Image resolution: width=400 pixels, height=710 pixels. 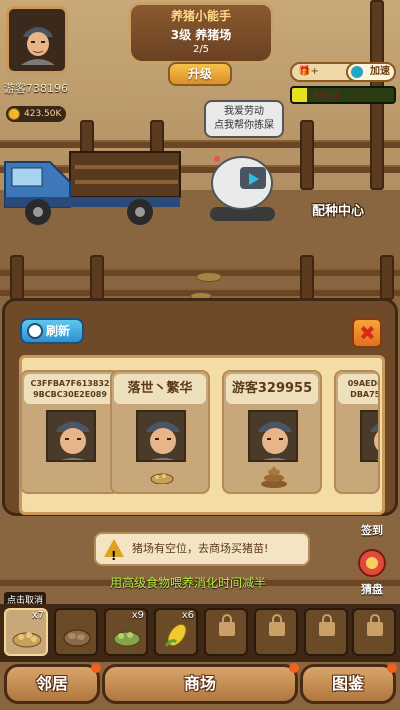 I want to click on neighbor-card: C3FFBA7F613832 9BCBC30E2E089, so click(x=70, y=432).